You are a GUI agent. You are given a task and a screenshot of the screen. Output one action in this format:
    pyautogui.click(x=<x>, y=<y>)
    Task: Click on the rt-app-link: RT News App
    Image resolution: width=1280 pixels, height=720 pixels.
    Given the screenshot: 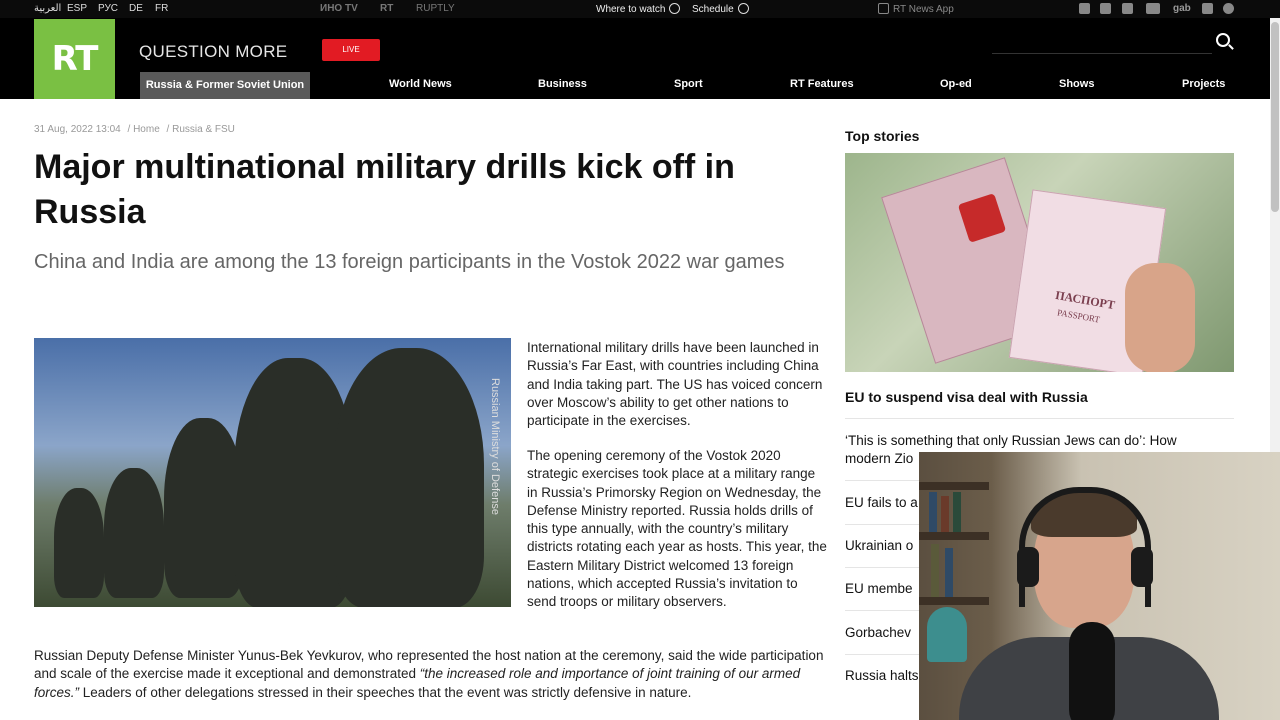 What is the action you would take?
    pyautogui.click(x=916, y=9)
    